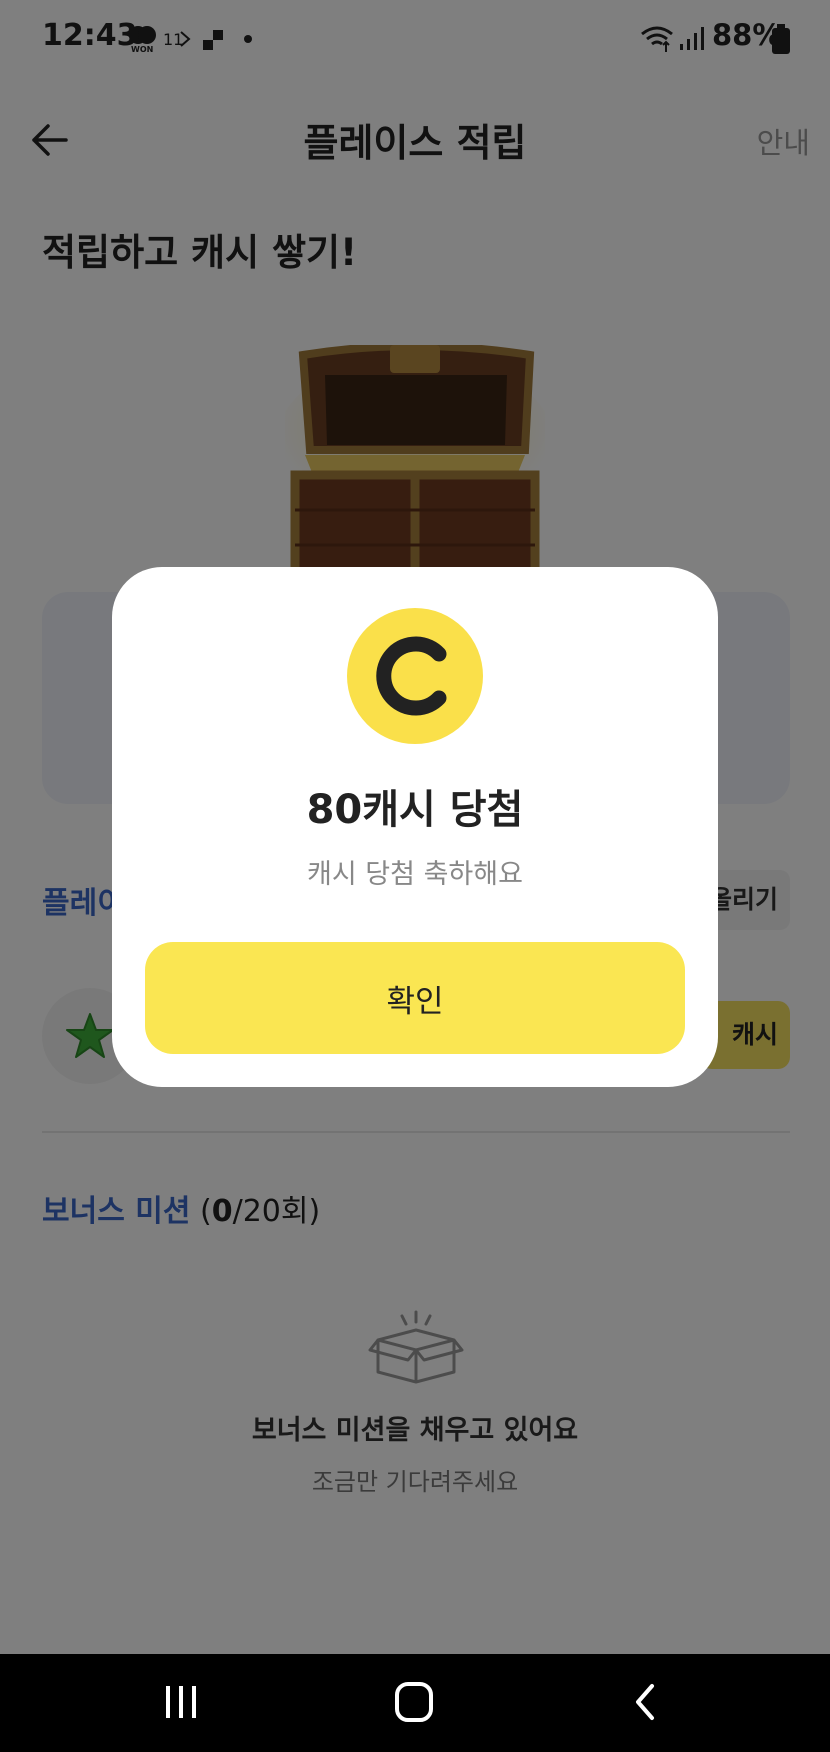  Describe the element at coordinates (415, 874) in the screenshot. I see `prize-subtitle: 캐시 당첨 축하해요` at that location.